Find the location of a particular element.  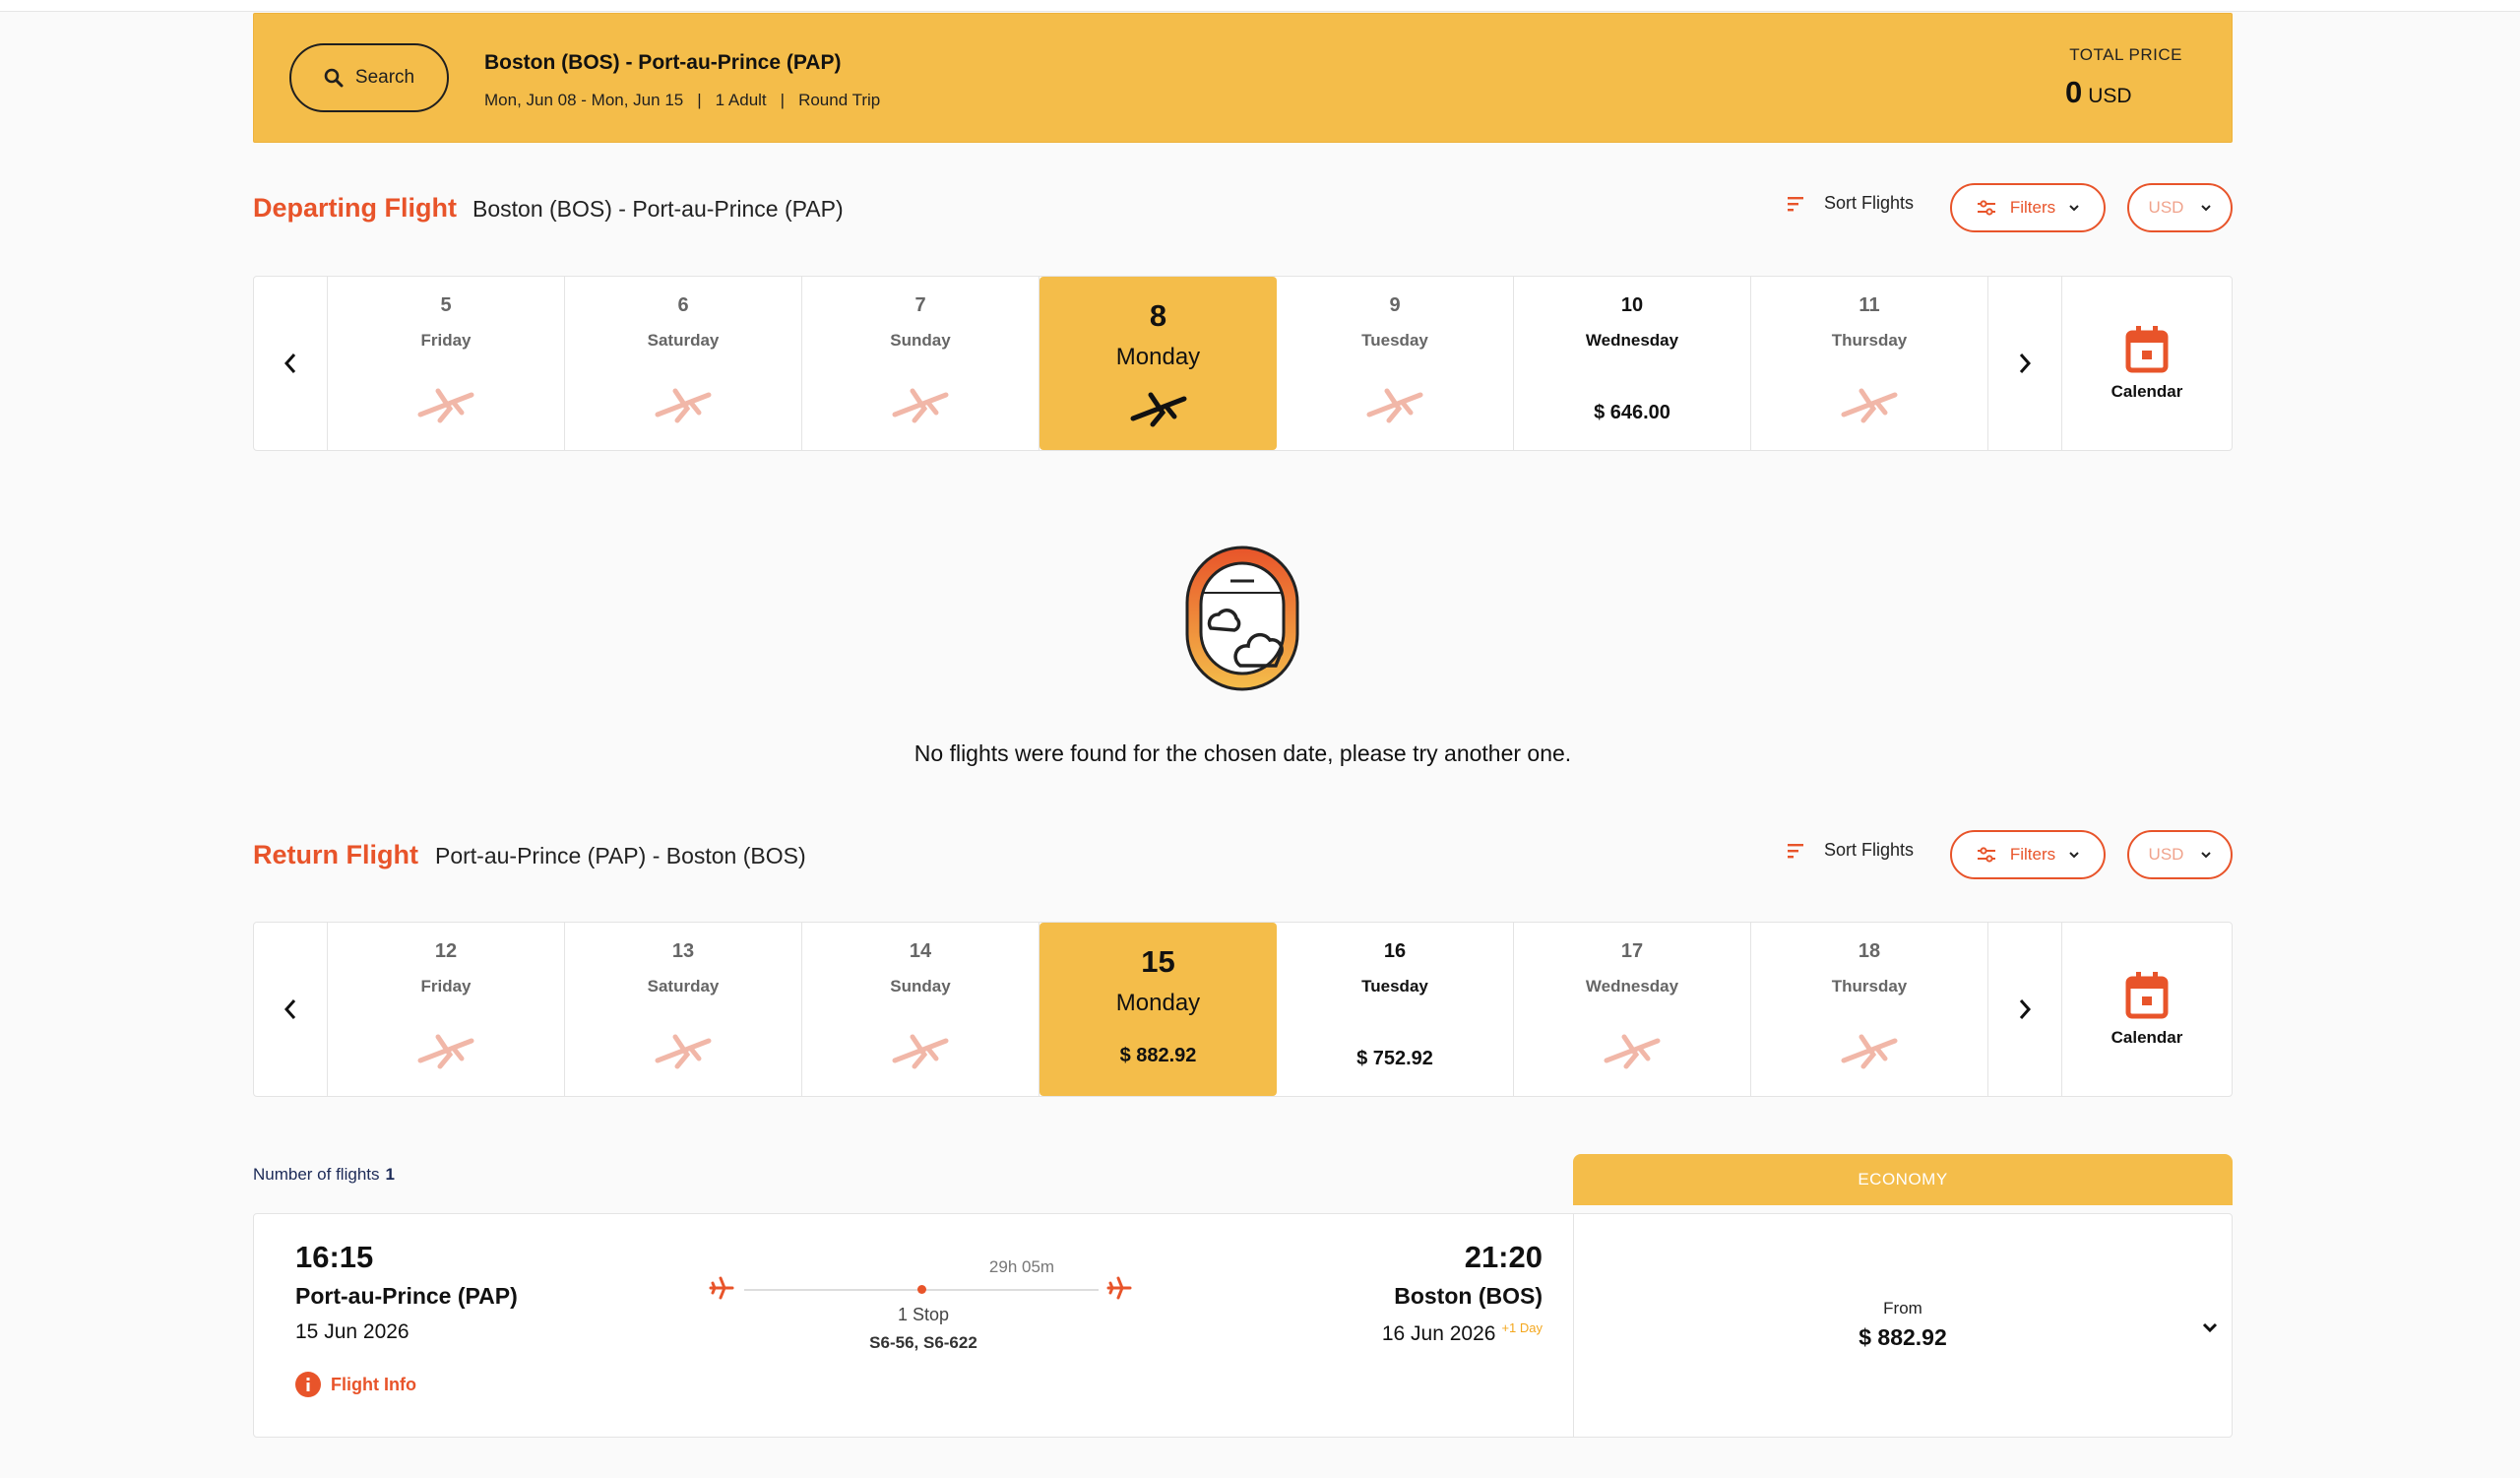

summary-trip-type: Round Trip is located at coordinates (839, 100).